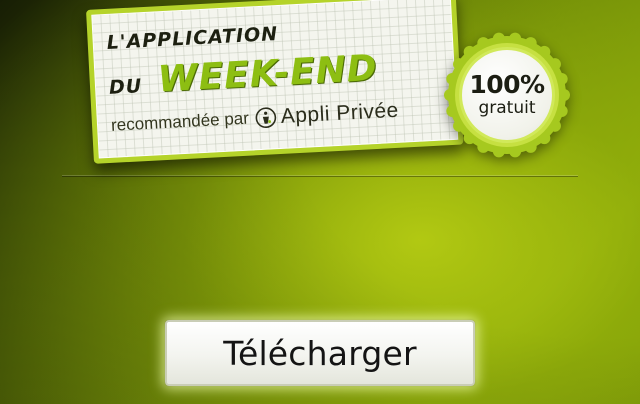  What do you see at coordinates (267, 74) in the screenshot?
I see `headline-highlight: WEEK-END` at bounding box center [267, 74].